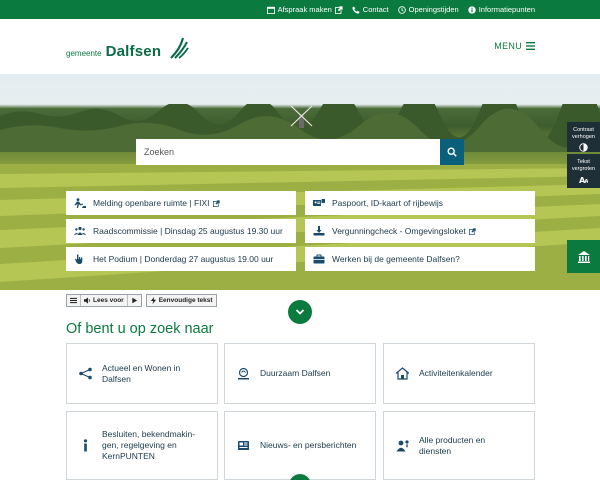  I want to click on calendar-icon, so click(270, 10).